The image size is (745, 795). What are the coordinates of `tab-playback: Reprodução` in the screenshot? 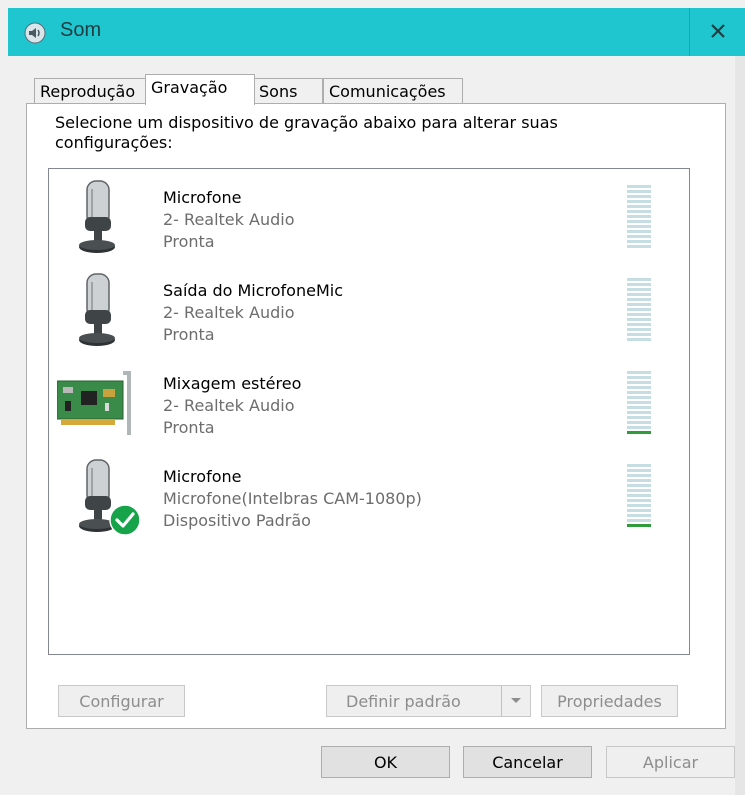 It's located at (90, 91).